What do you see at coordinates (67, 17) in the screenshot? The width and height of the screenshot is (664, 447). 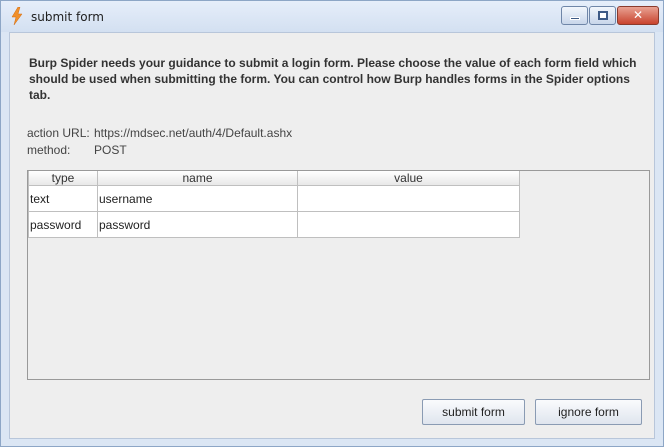 I see `window-title: submit form` at bounding box center [67, 17].